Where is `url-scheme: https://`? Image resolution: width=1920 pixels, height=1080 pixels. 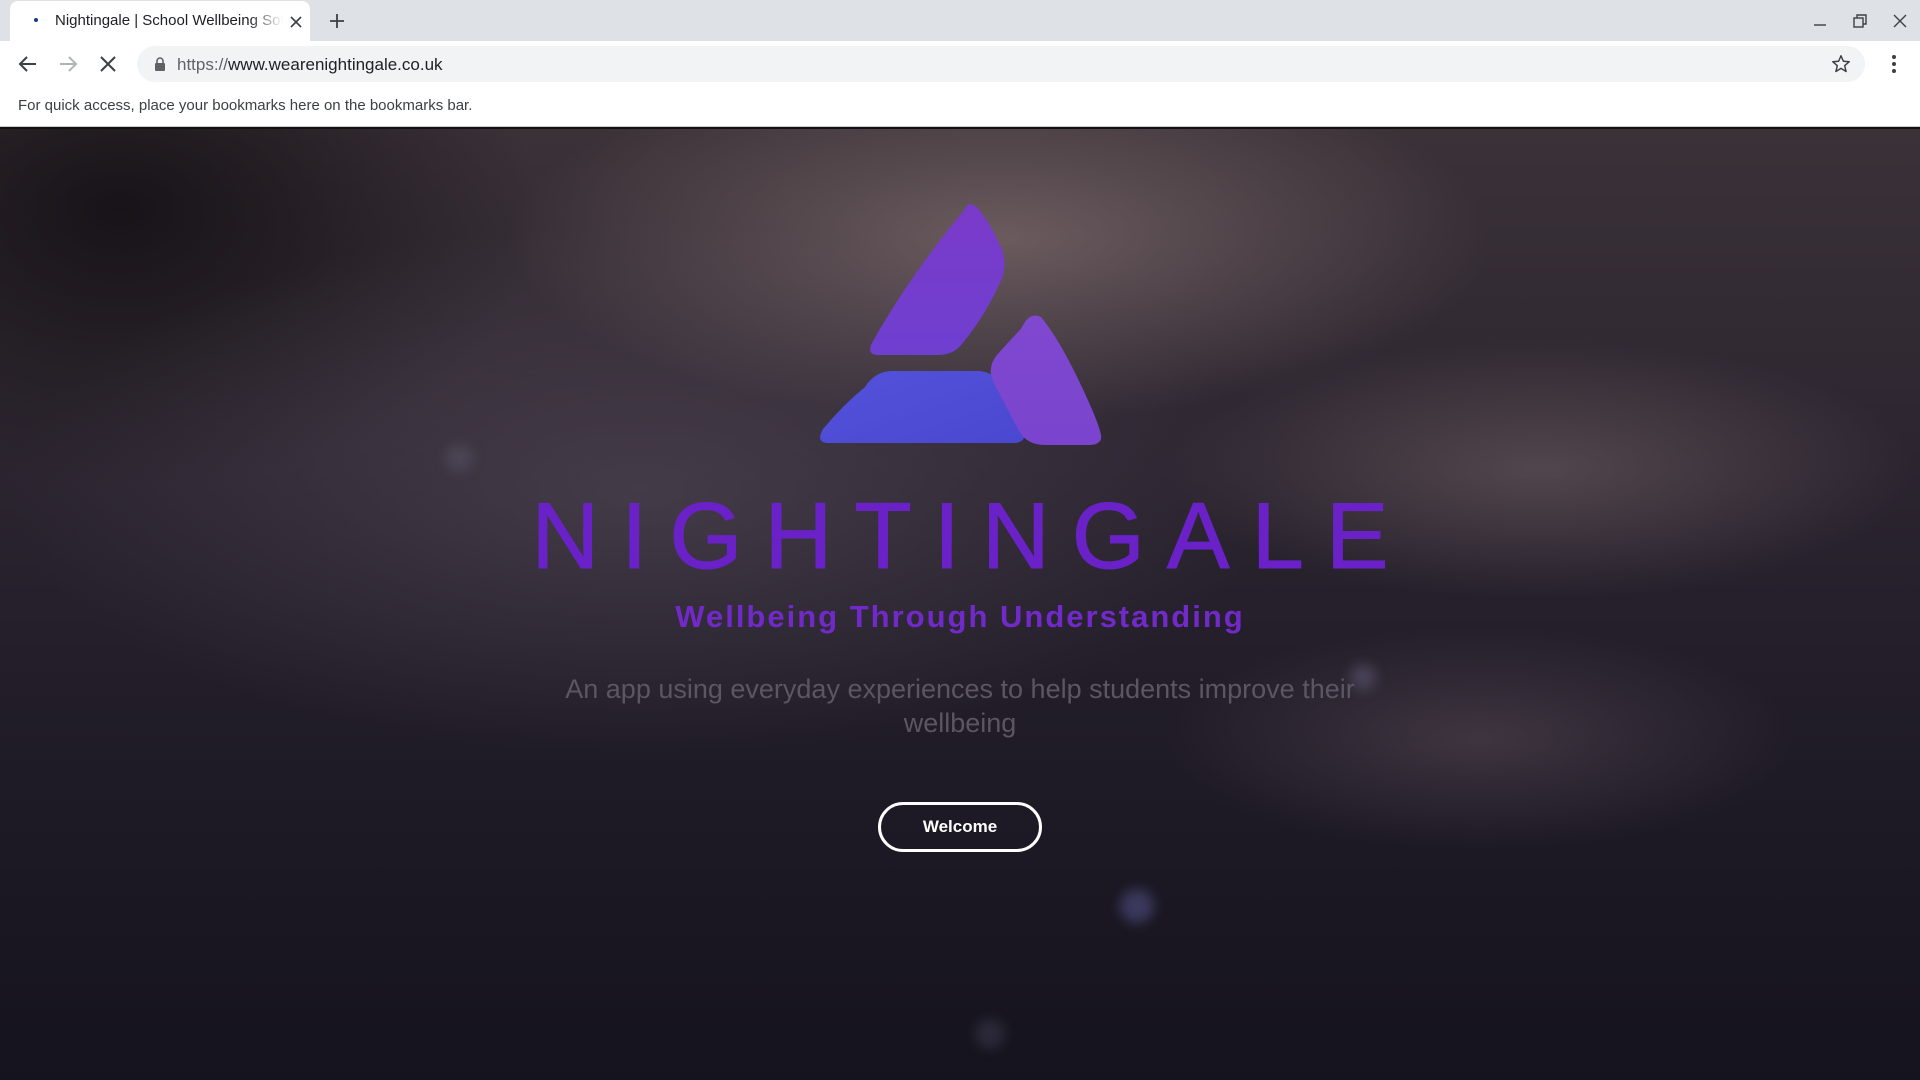
url-scheme: https:// is located at coordinates (203, 64).